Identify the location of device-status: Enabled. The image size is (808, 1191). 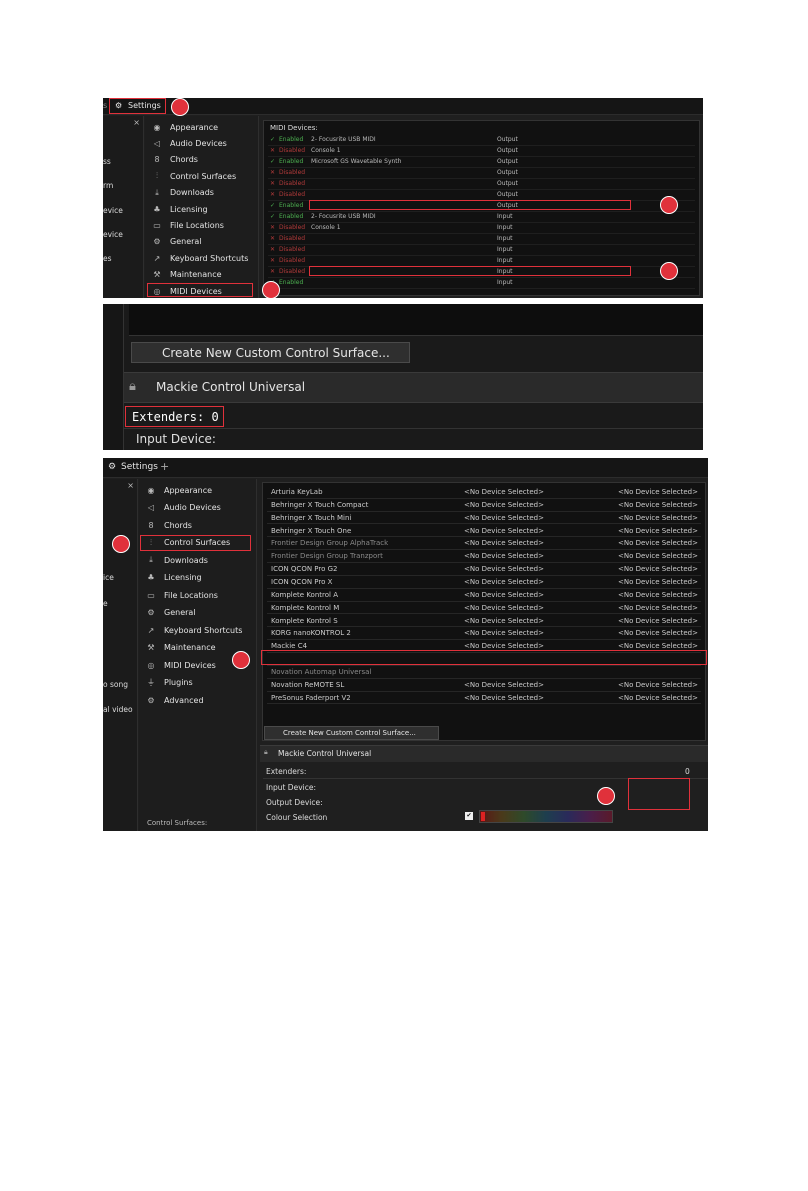
(291, 282).